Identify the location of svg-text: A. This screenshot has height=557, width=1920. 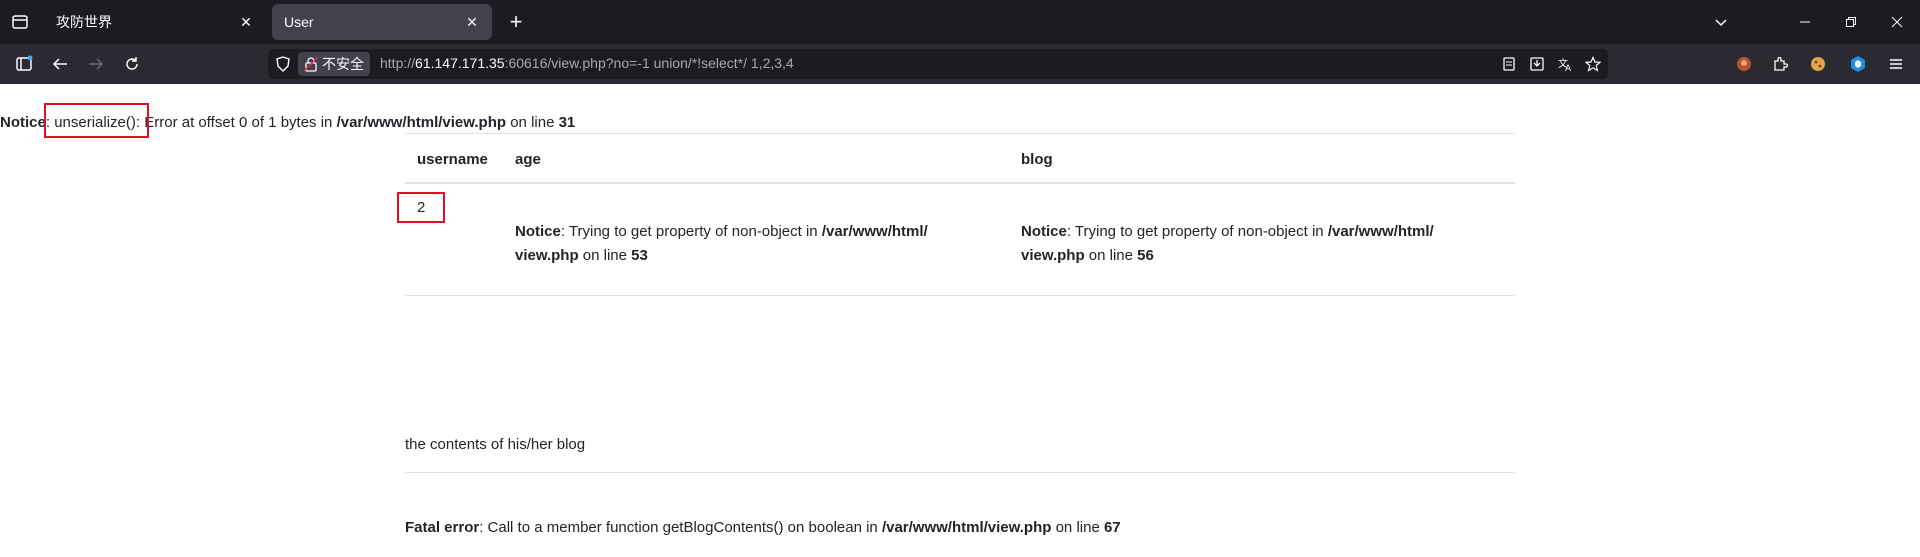
(1568, 68).